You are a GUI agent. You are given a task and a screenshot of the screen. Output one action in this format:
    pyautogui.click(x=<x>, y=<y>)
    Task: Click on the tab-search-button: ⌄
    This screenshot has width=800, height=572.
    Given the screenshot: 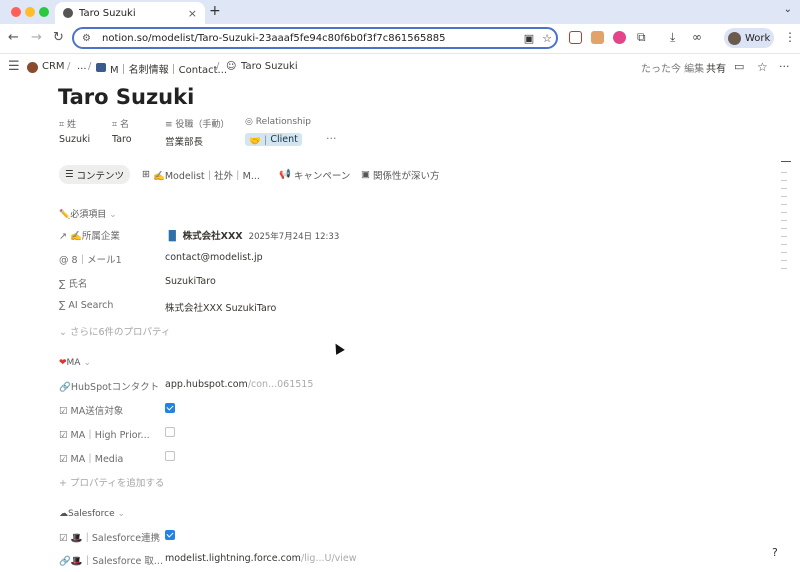 What is the action you would take?
    pyautogui.click(x=788, y=9)
    